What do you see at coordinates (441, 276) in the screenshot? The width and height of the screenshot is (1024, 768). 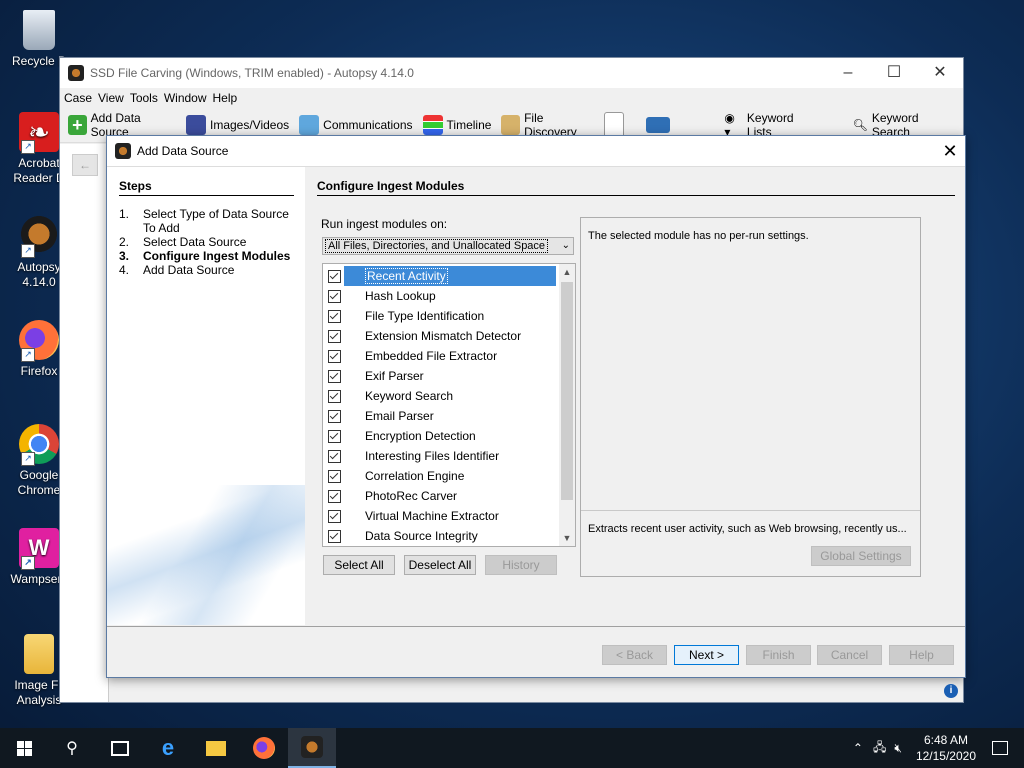 I see `module-row: Recent Activity` at bounding box center [441, 276].